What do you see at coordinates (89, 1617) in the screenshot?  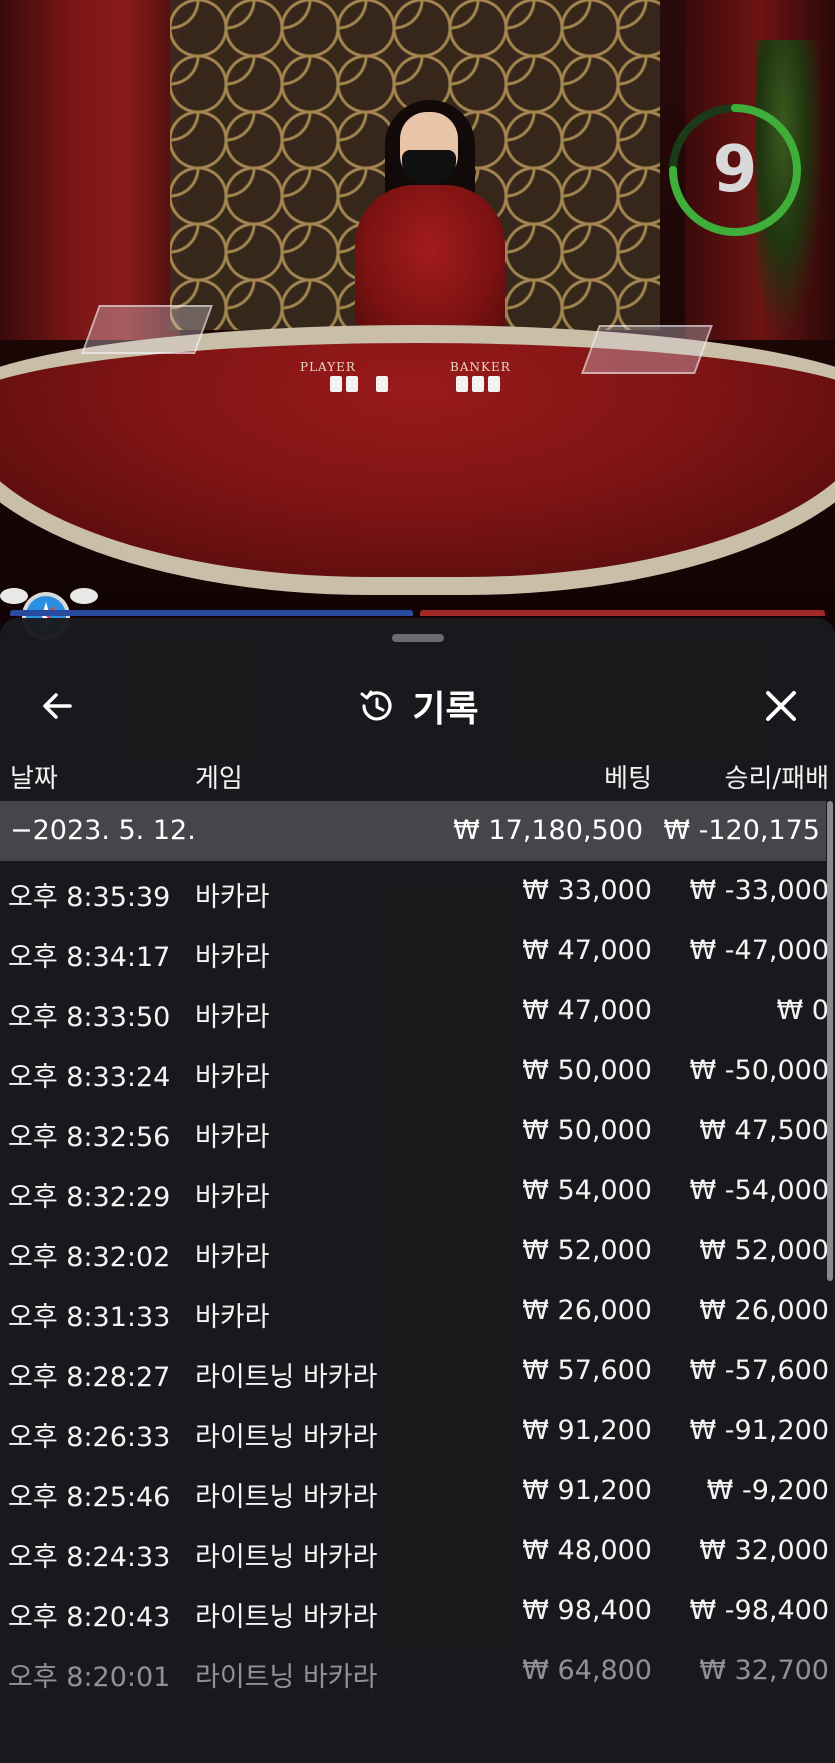 I see `row-time: 오후 8:20:43` at bounding box center [89, 1617].